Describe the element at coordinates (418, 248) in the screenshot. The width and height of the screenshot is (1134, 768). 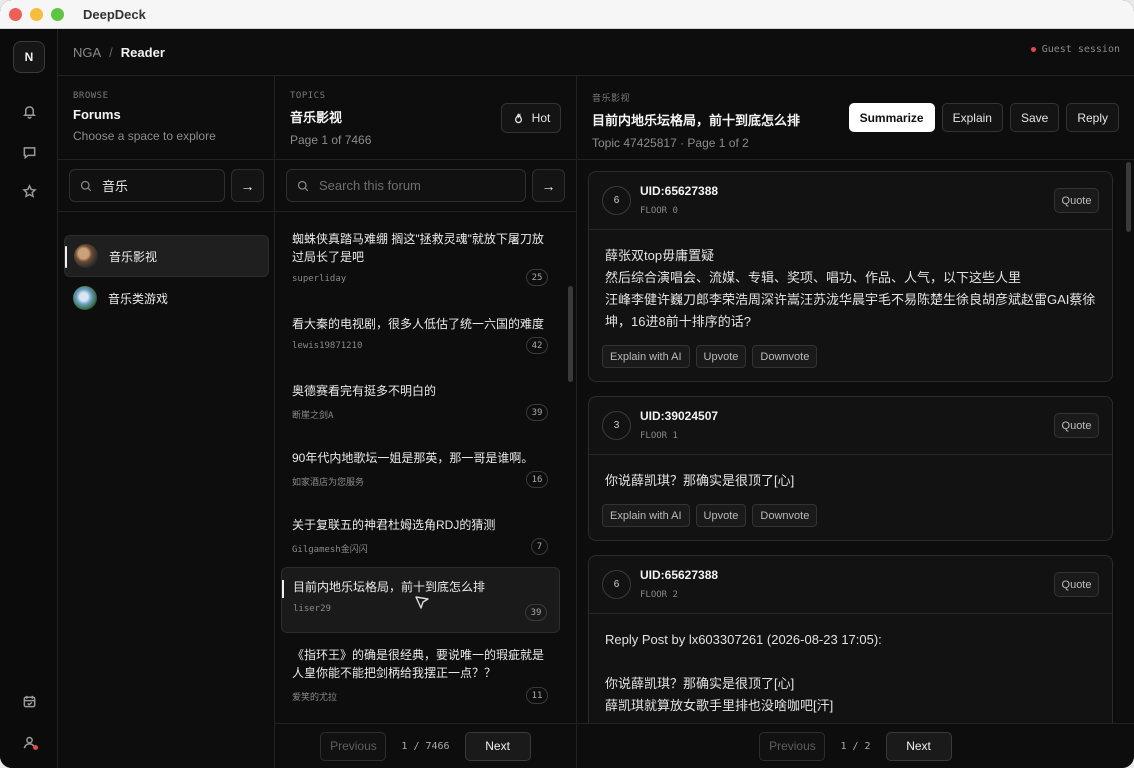
I see `topic-title: 蜘蛛侠真踏马难绷 搁这"拯救灵魂"就放下屠刀放过局长了是吧` at that location.